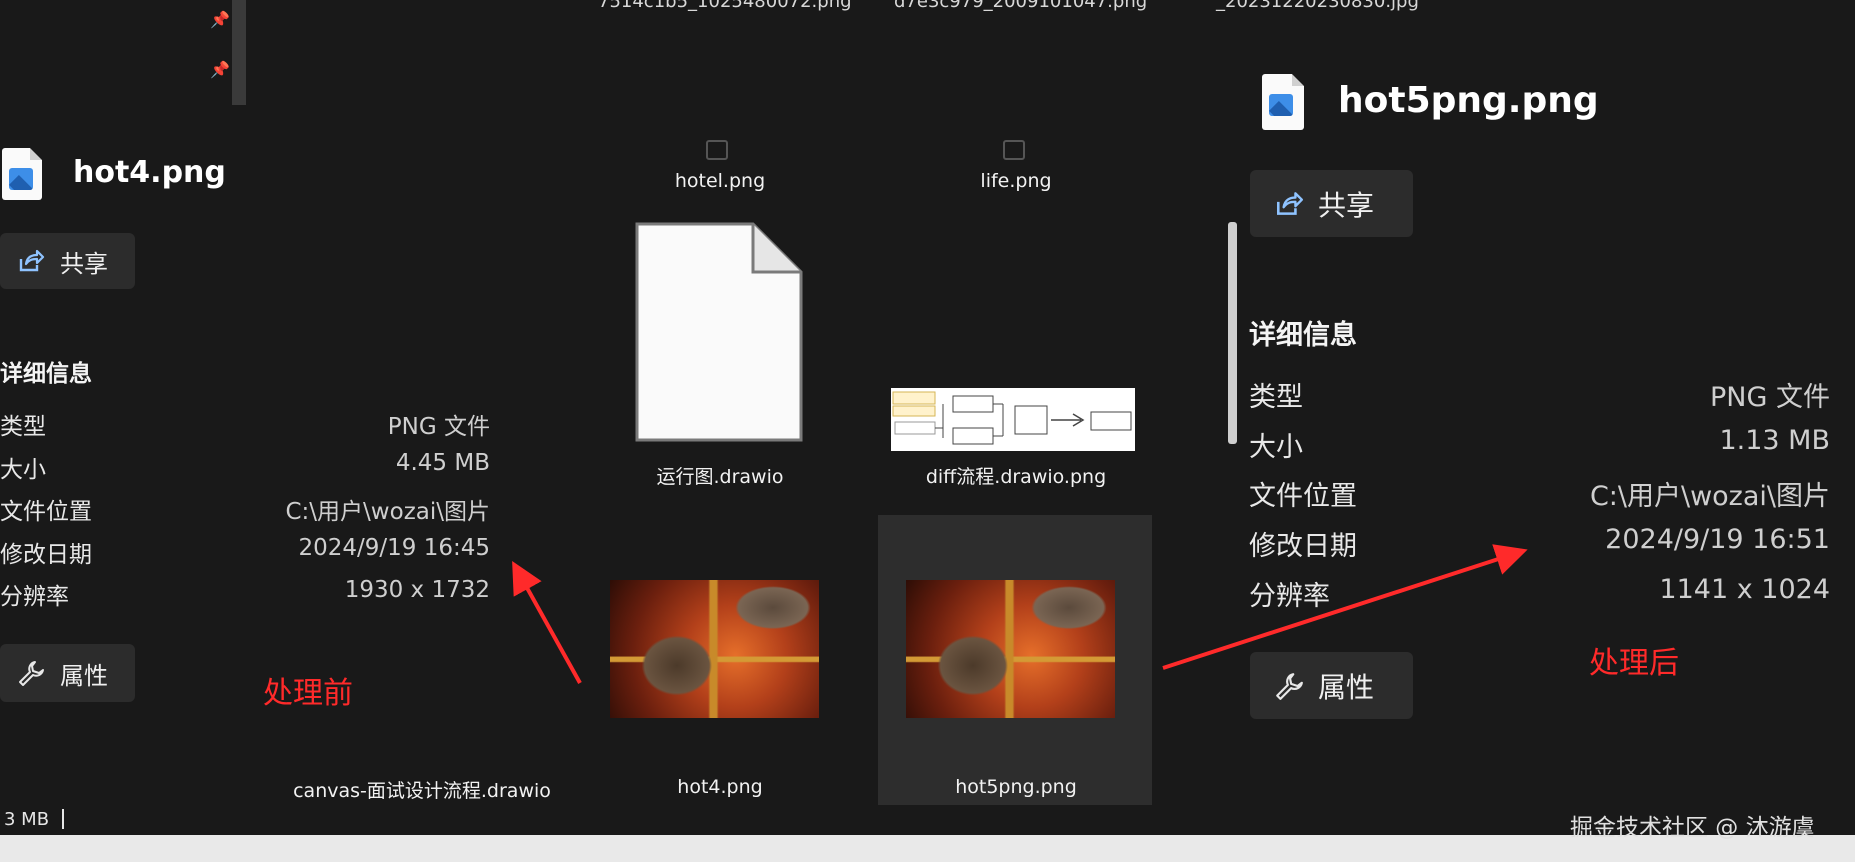 This screenshot has width=1855, height=862. What do you see at coordinates (1692, 828) in the screenshot?
I see `watermark: 掘金技术社区 @ 沐游虞` at bounding box center [1692, 828].